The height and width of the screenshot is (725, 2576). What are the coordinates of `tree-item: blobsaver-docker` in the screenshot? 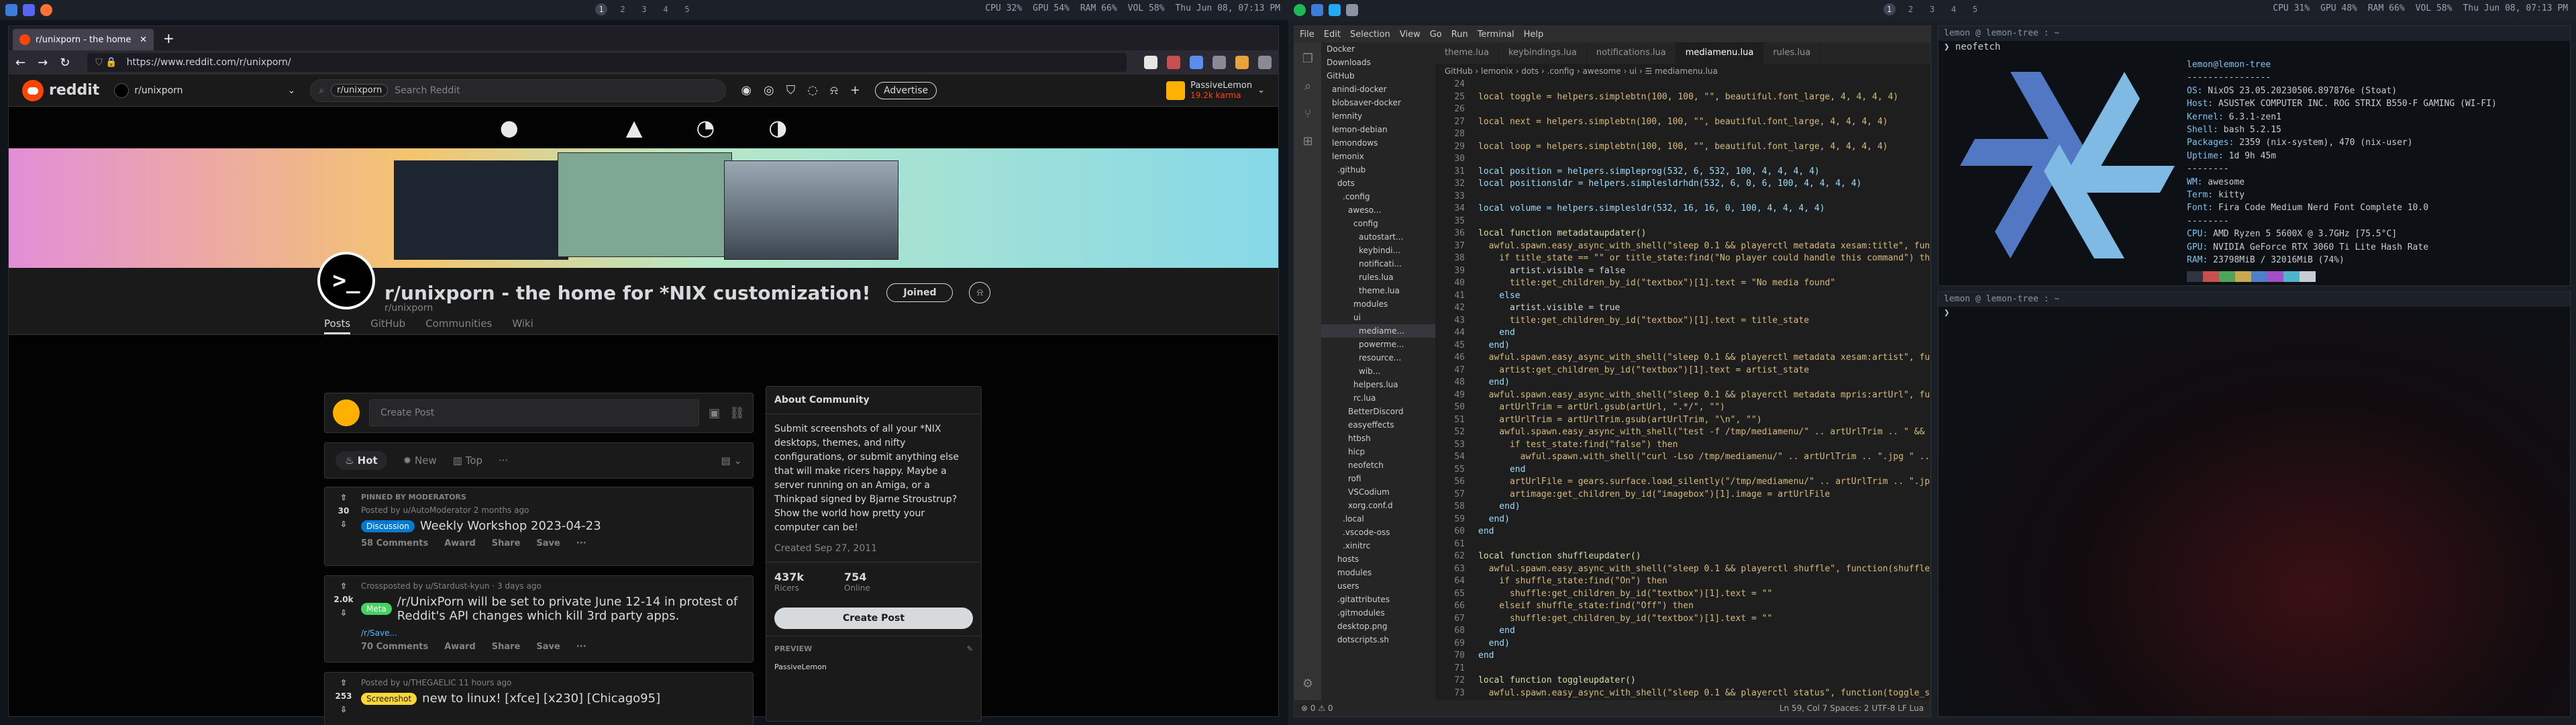 It's located at (1378, 103).